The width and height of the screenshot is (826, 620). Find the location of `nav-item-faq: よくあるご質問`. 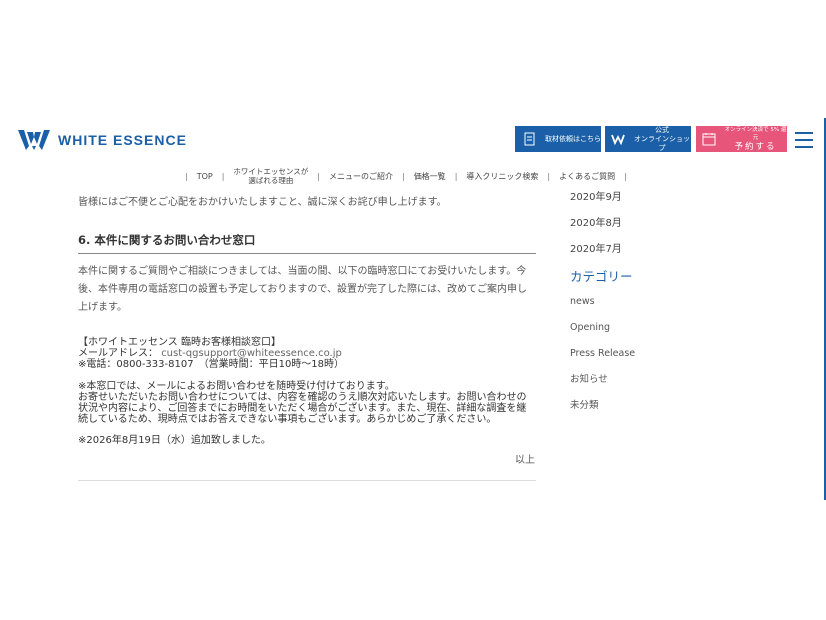

nav-item-faq: よくあるご質問 is located at coordinates (587, 176).